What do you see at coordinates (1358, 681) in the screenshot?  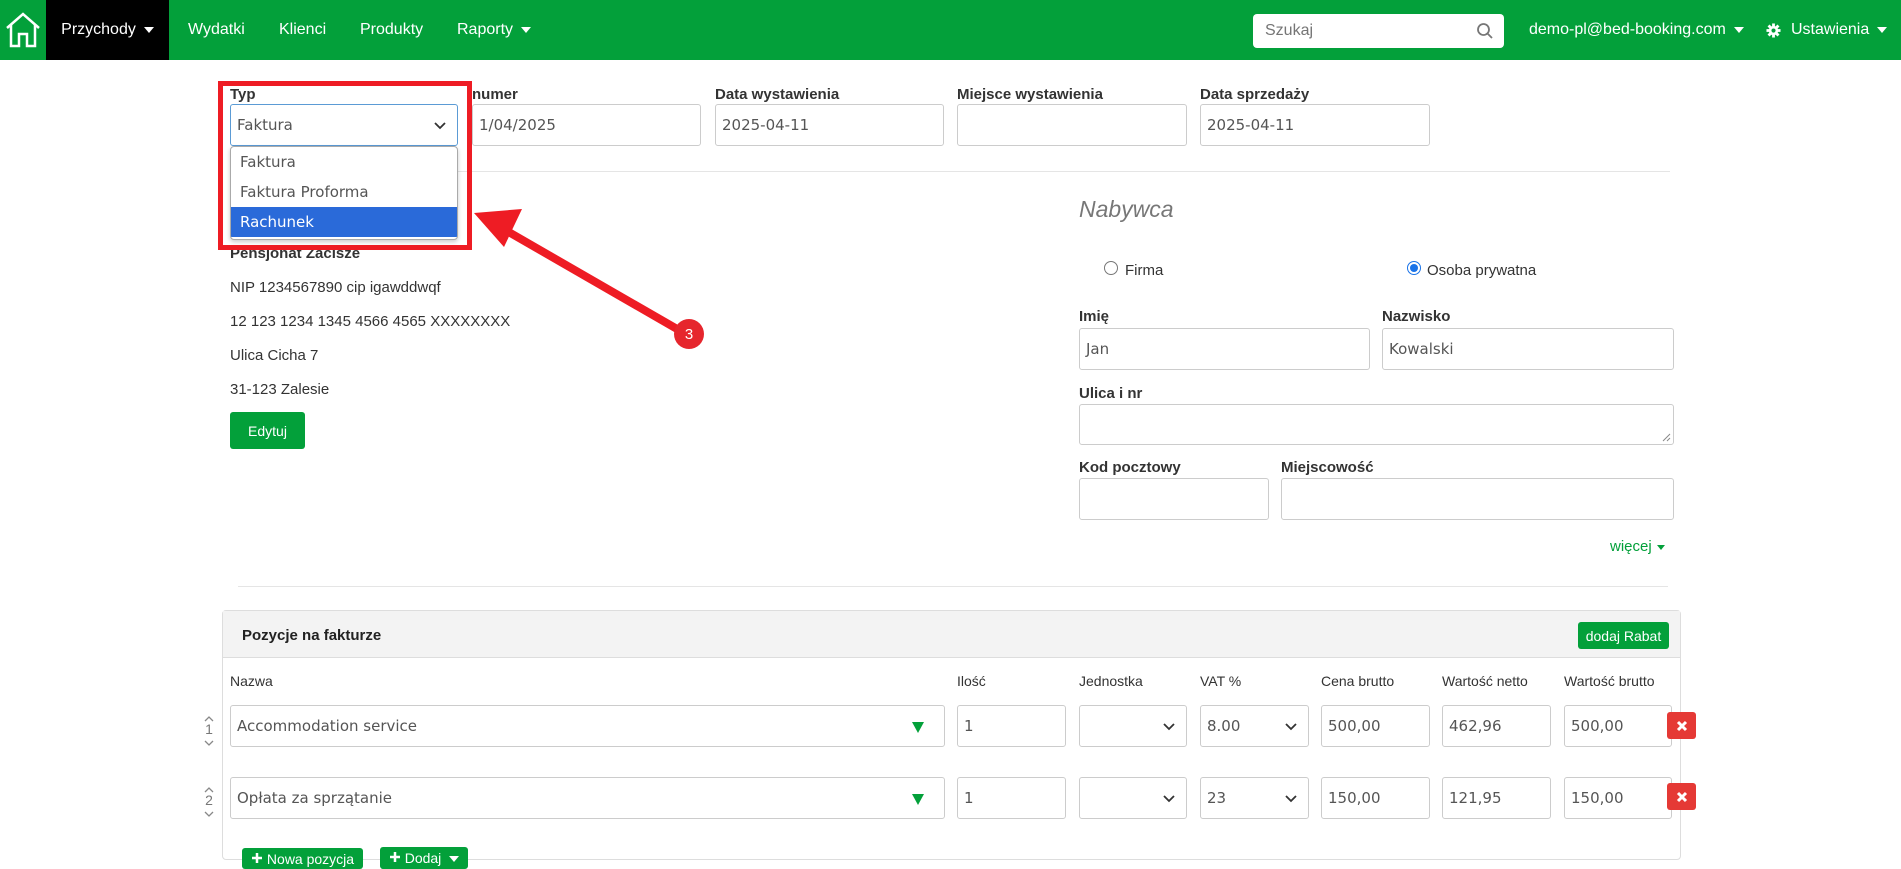 I see `col-cena-brutto: Cena brutto` at bounding box center [1358, 681].